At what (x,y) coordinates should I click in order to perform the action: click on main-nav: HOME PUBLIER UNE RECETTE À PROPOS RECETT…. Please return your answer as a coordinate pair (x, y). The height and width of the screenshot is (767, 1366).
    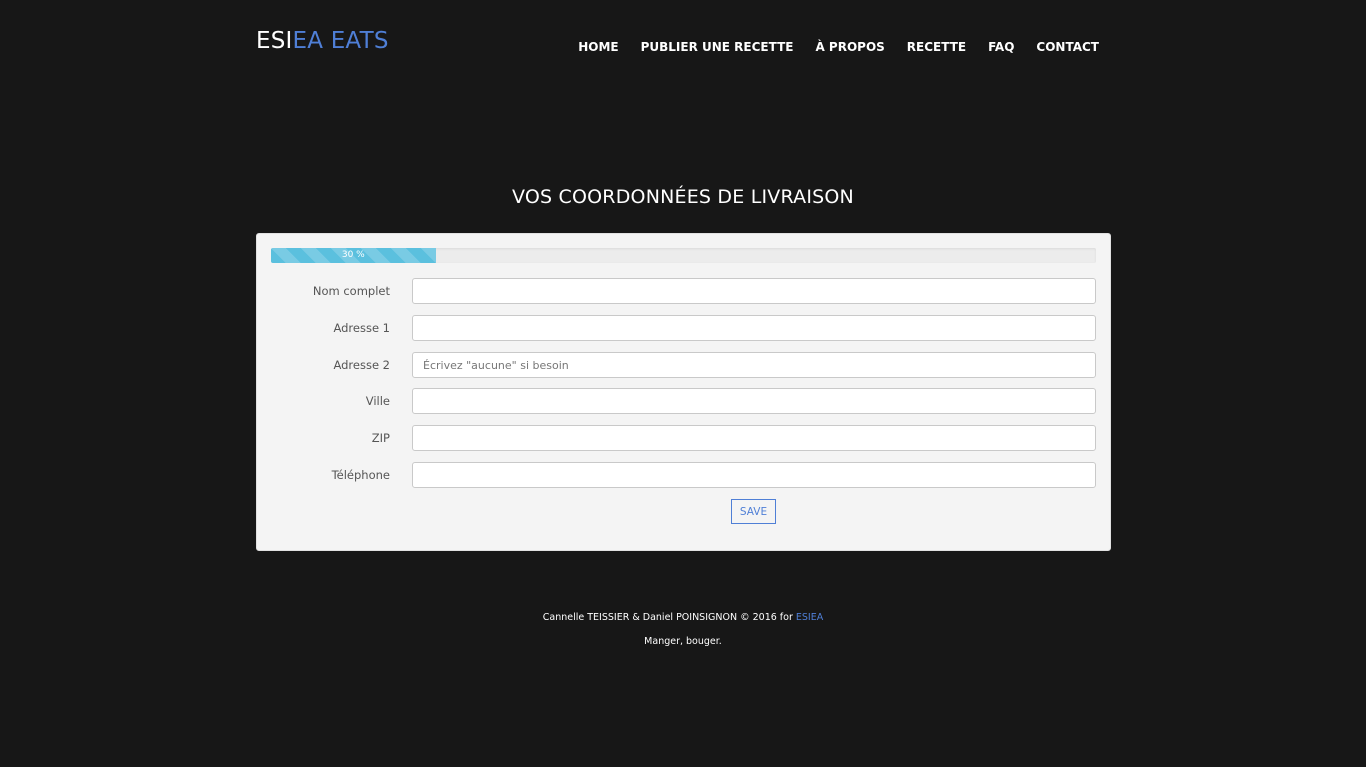
    Looking at the image, I should click on (838, 47).